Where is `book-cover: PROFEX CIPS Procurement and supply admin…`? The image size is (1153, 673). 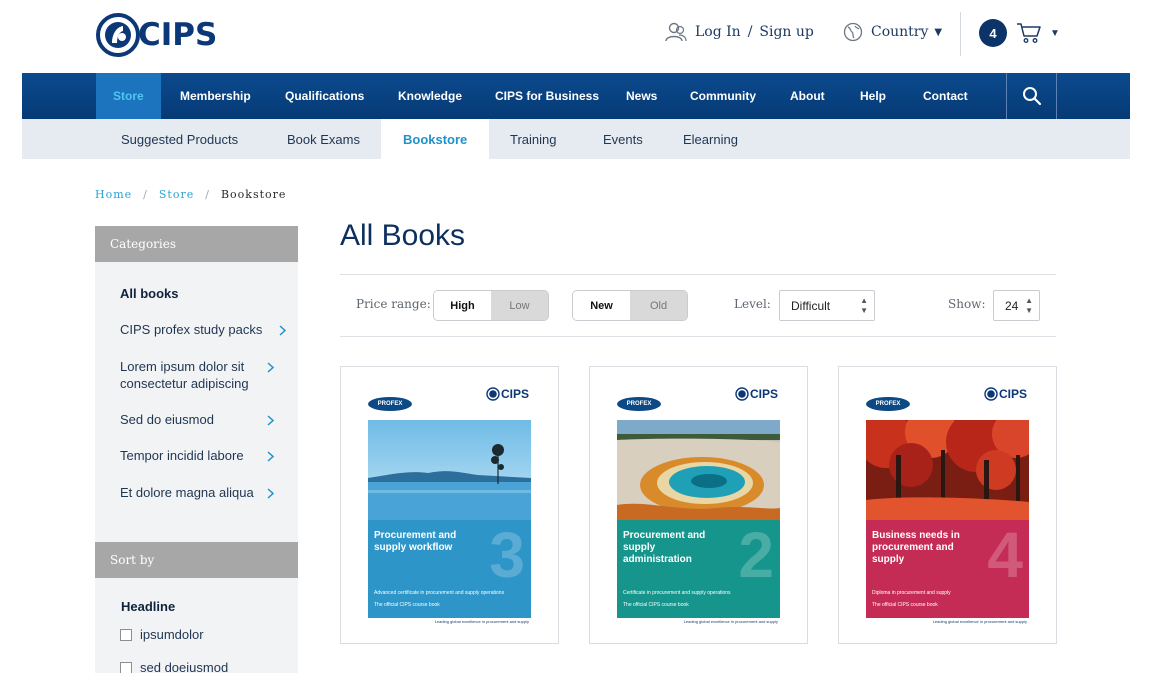 book-cover: PROFEX CIPS Procurement and supply admin… is located at coordinates (698, 503).